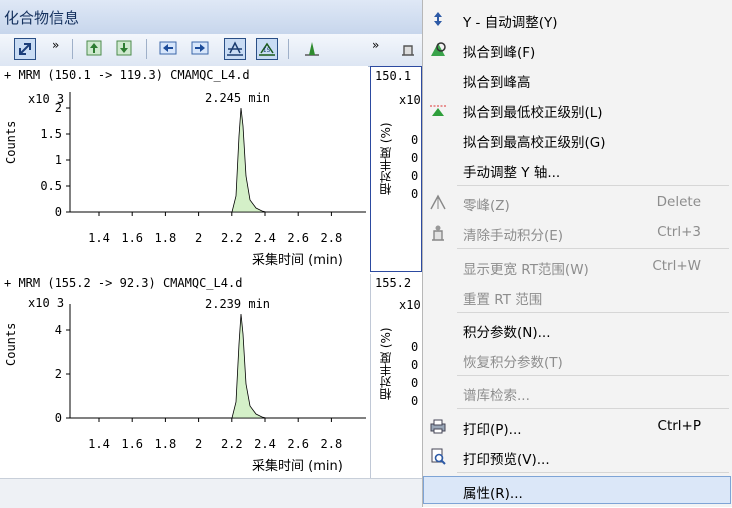 The image size is (732, 508). Describe the element at coordinates (386, 158) in the screenshot. I see `side-panel-1-ylabel: 相对丰度 (%)` at that location.